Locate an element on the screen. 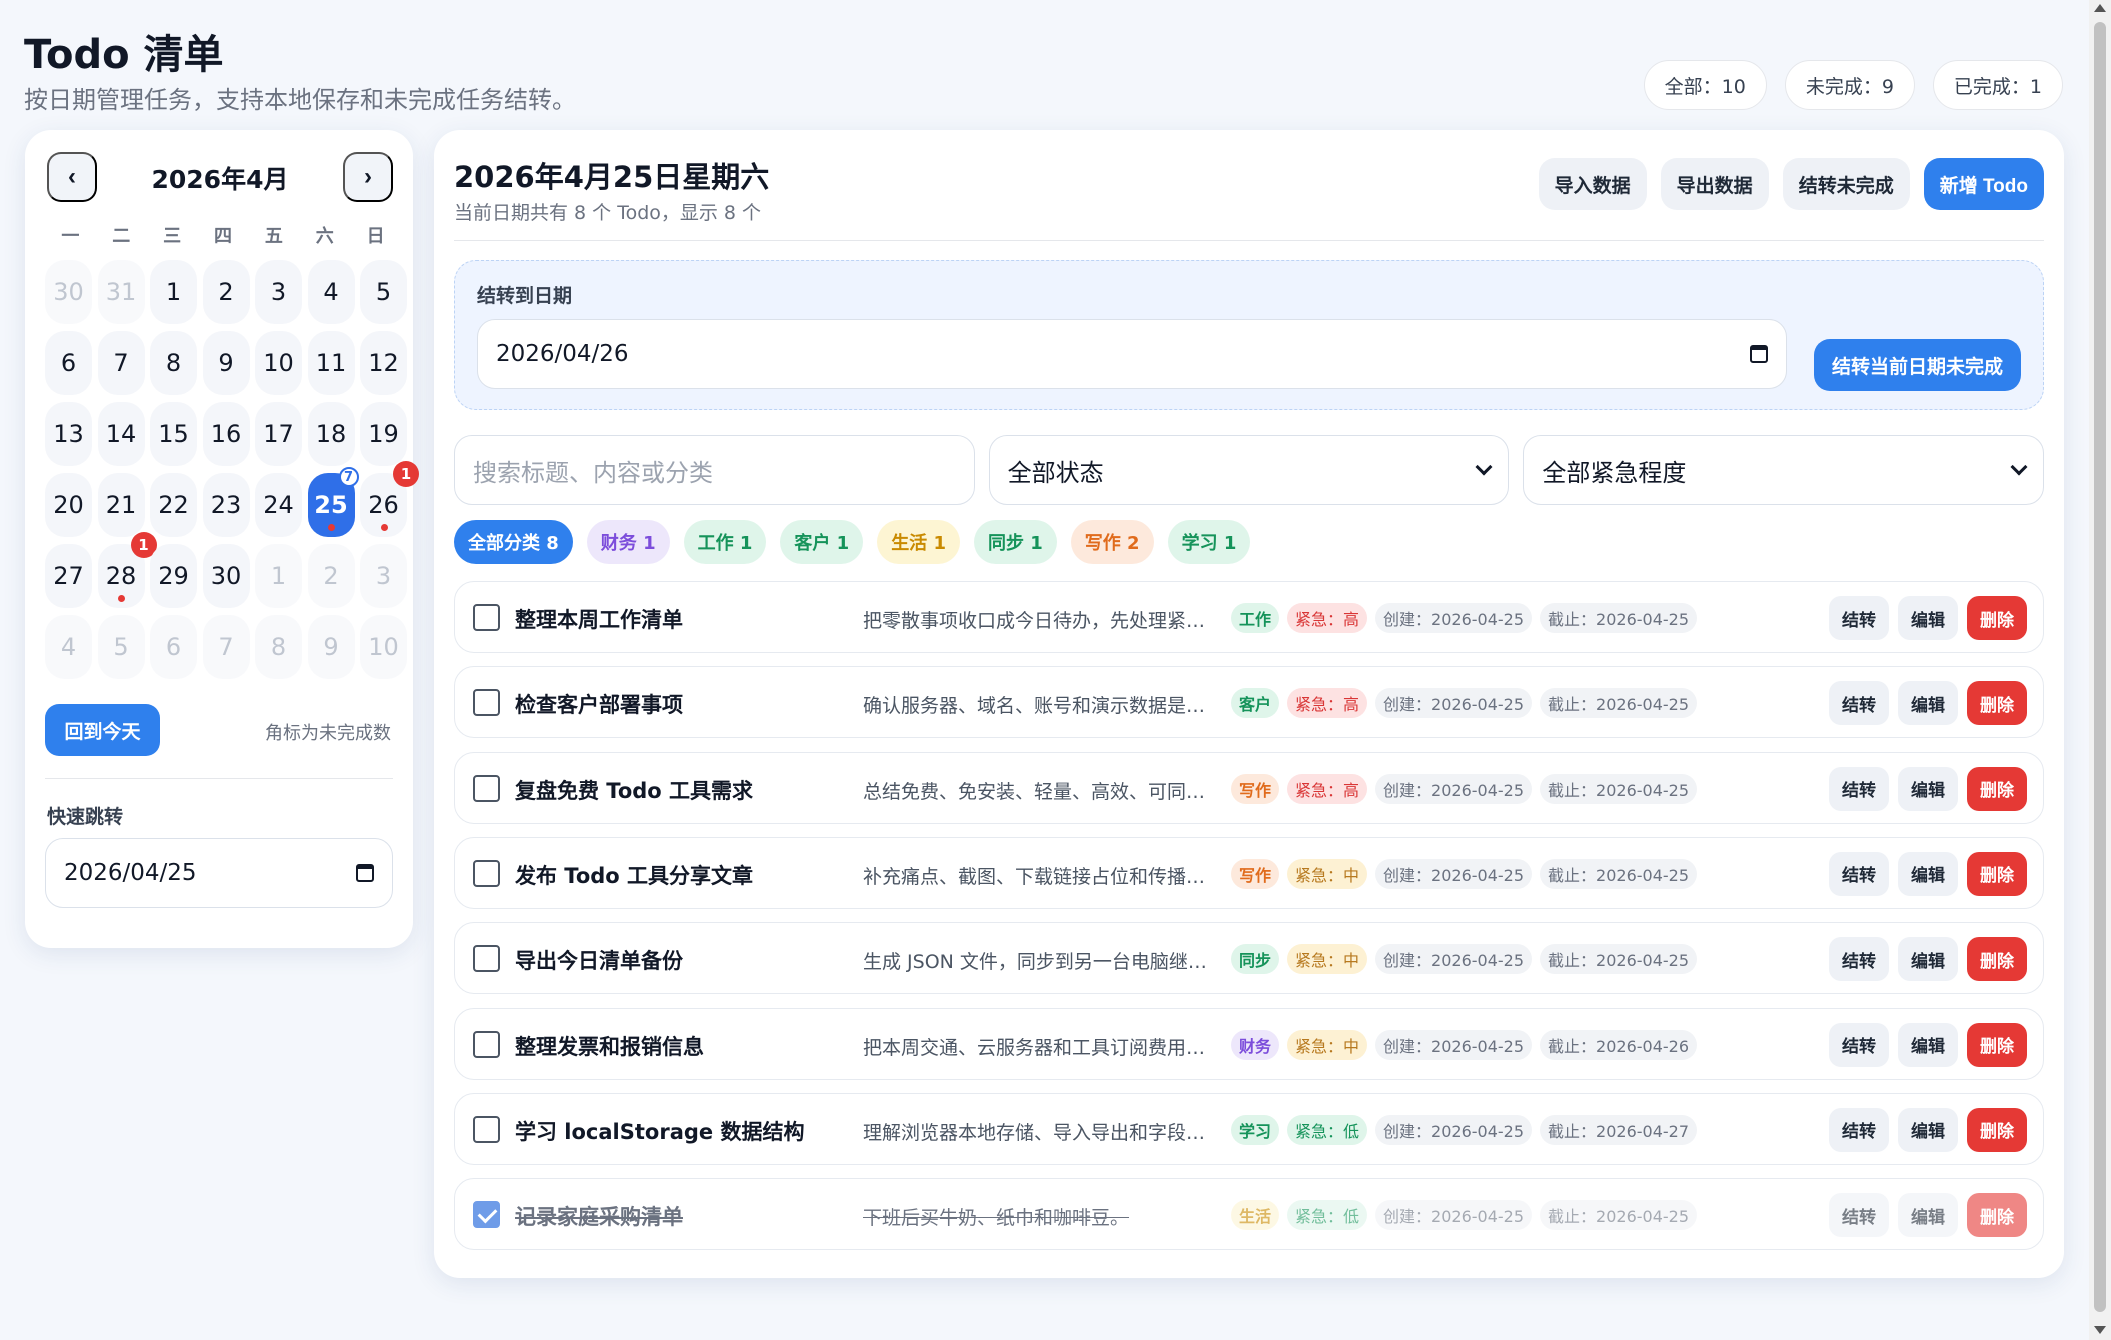 This screenshot has height=1340, width=2111. calendar-day: 27 is located at coordinates (68, 576).